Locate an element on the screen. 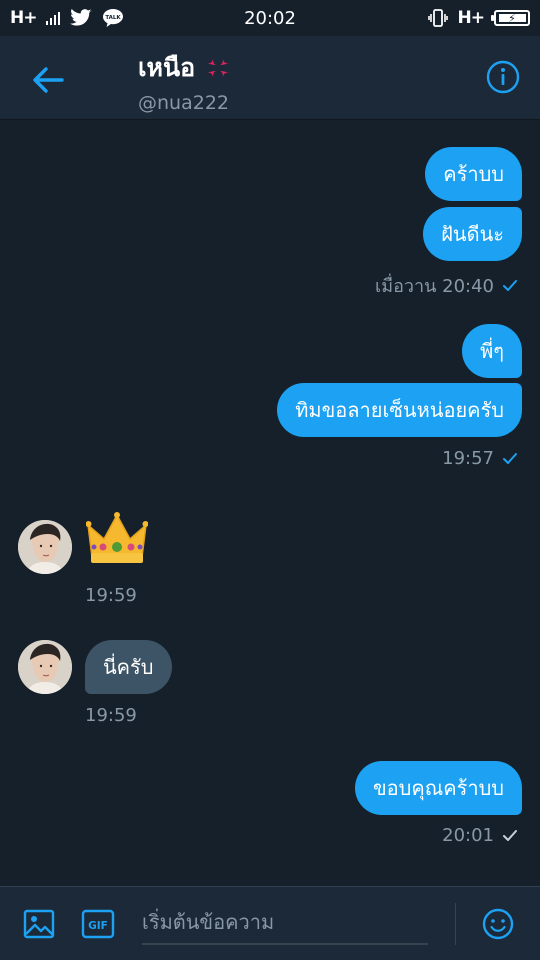 Image resolution: width=540 pixels, height=960 pixels. crown-icon is located at coordinates (117, 540).